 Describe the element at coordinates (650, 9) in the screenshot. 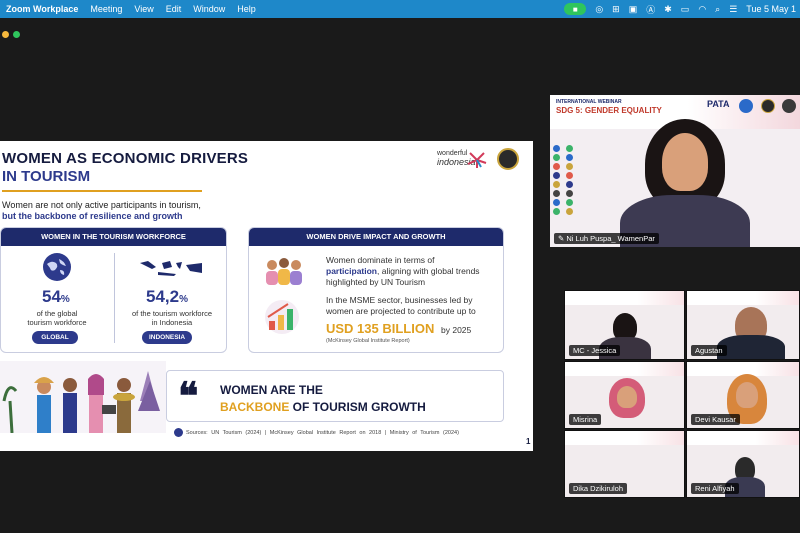

I see `input-source-icon: Ⓐ` at that location.